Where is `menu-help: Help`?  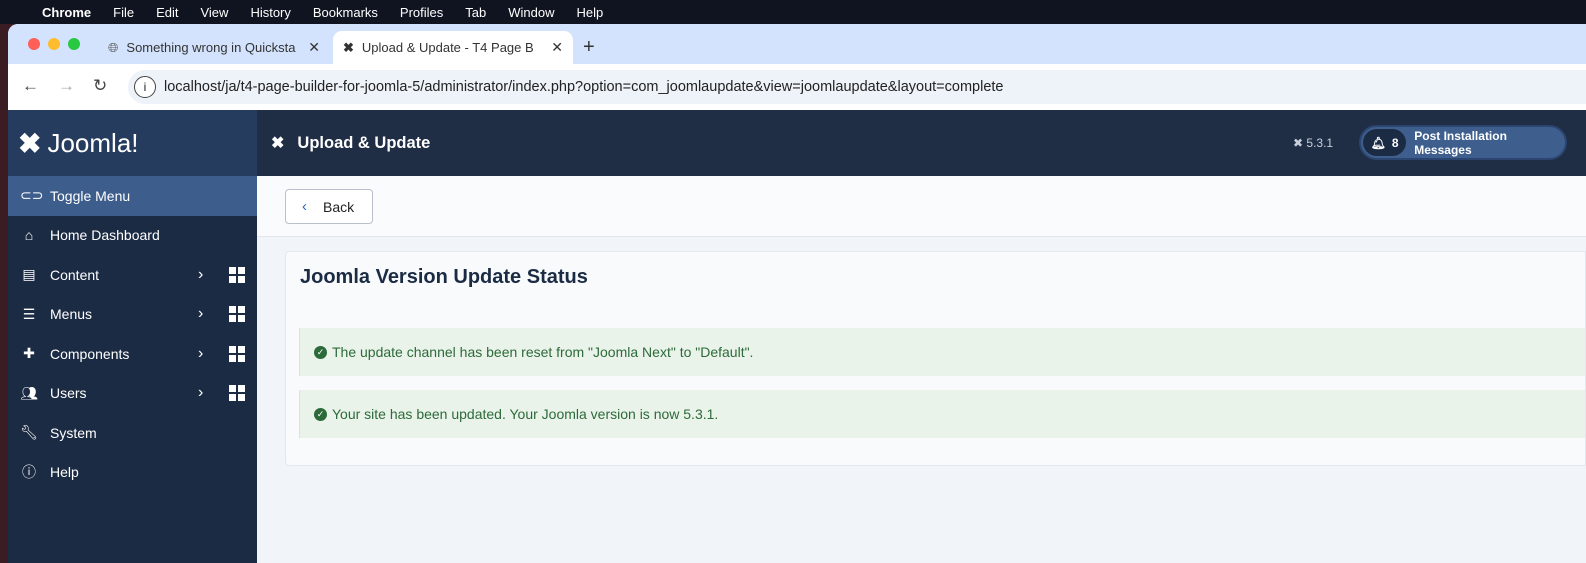 menu-help: Help is located at coordinates (590, 12).